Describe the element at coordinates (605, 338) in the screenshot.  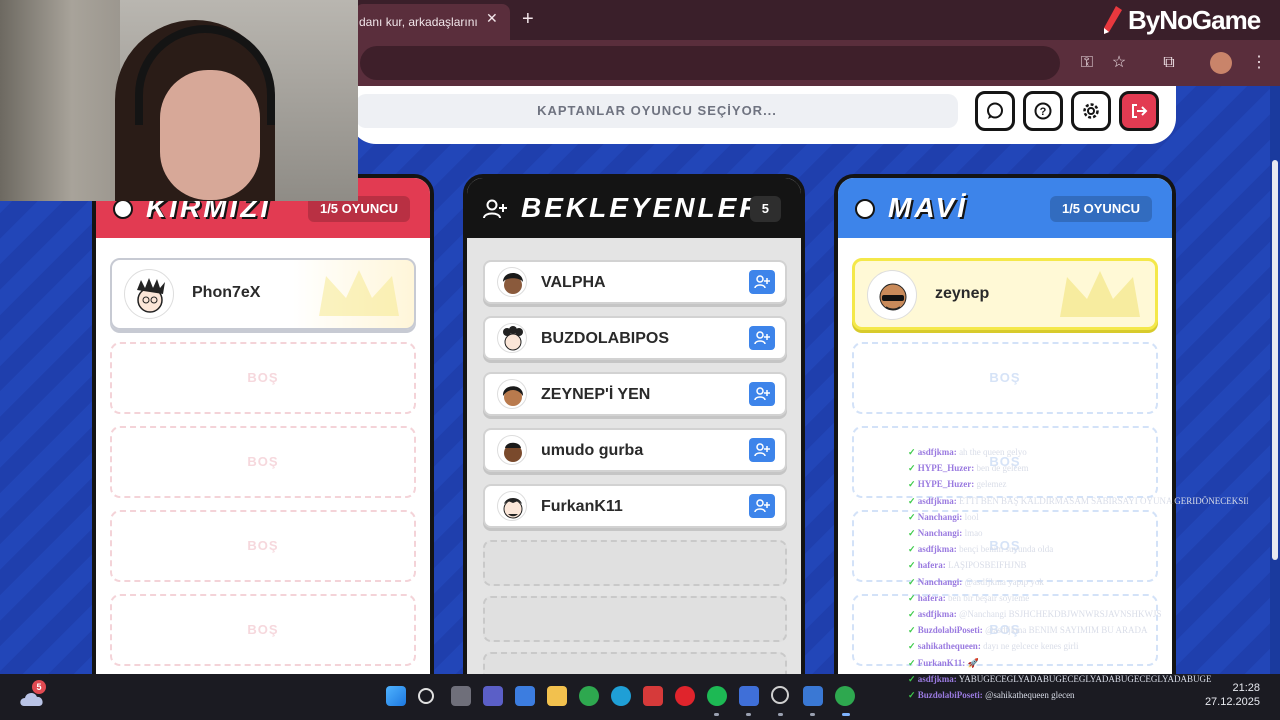
I see `player-name: BUZDOLABIPOS` at that location.